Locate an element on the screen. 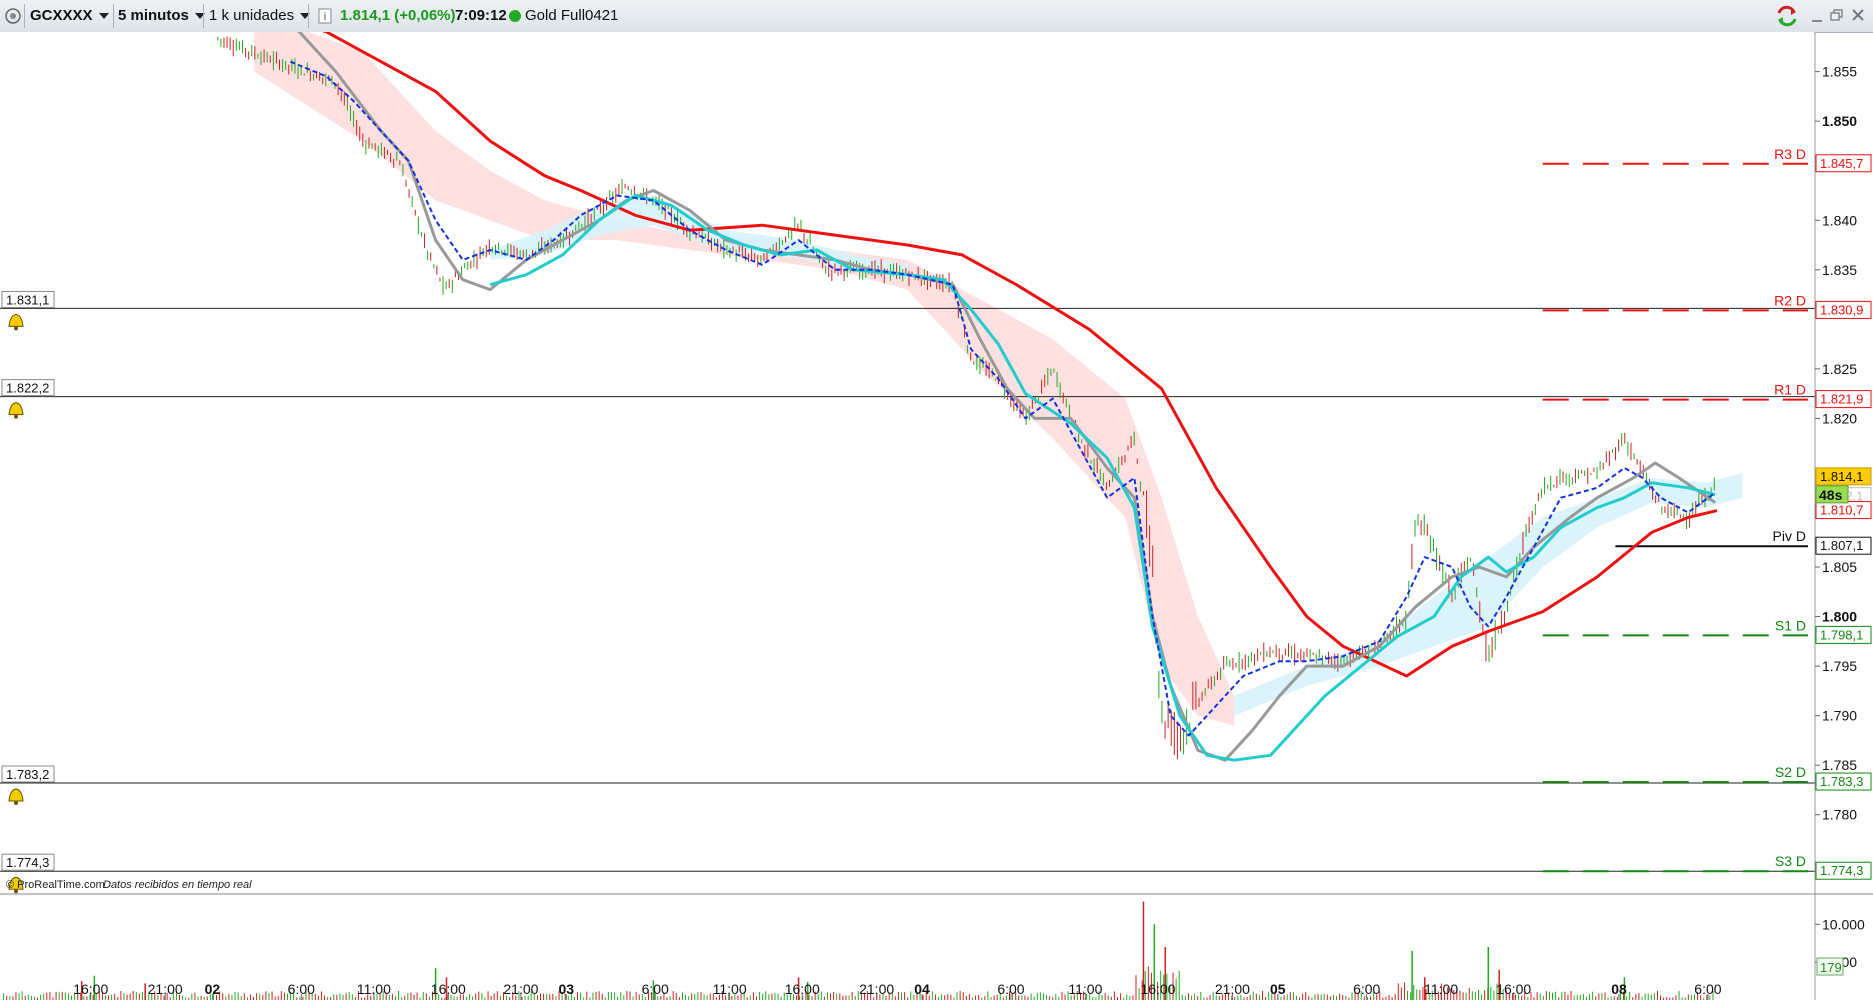 Image resolution: width=1873 pixels, height=1000 pixels. sync-icon is located at coordinates (1787, 16).